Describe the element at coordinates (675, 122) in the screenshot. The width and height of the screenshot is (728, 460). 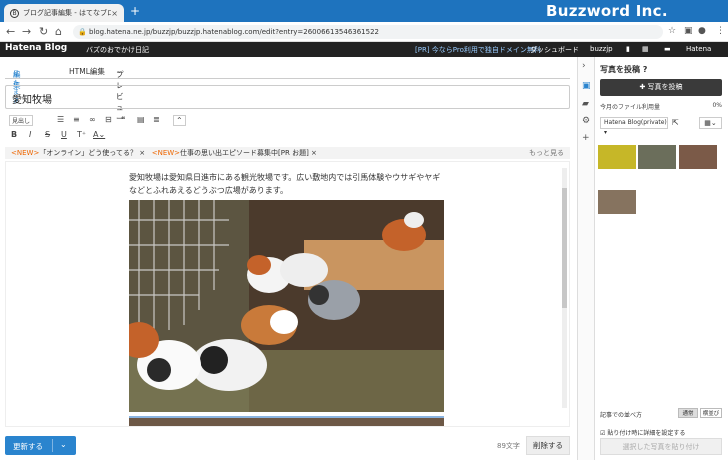
I see `external-link-icon: ⇱` at that location.